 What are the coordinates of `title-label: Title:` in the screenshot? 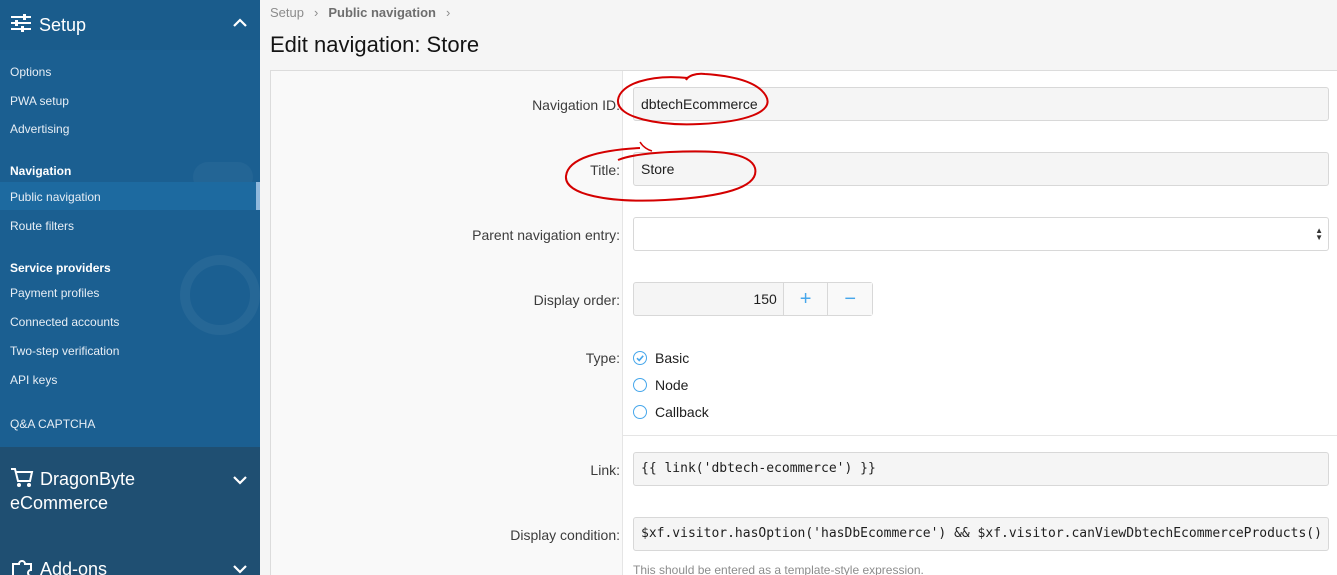 It's located at (605, 170).